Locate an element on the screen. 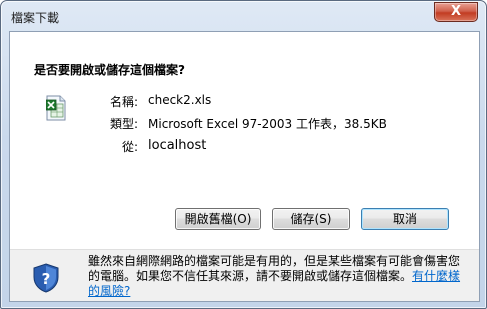  file-type-label: 類型: is located at coordinates (123, 124).